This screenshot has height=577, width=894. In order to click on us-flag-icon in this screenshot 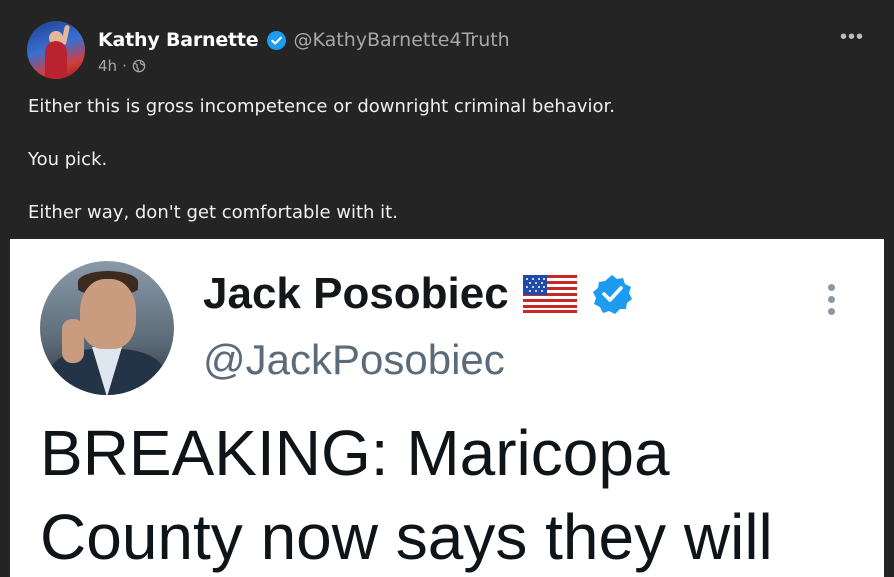, I will do `click(549, 294)`.